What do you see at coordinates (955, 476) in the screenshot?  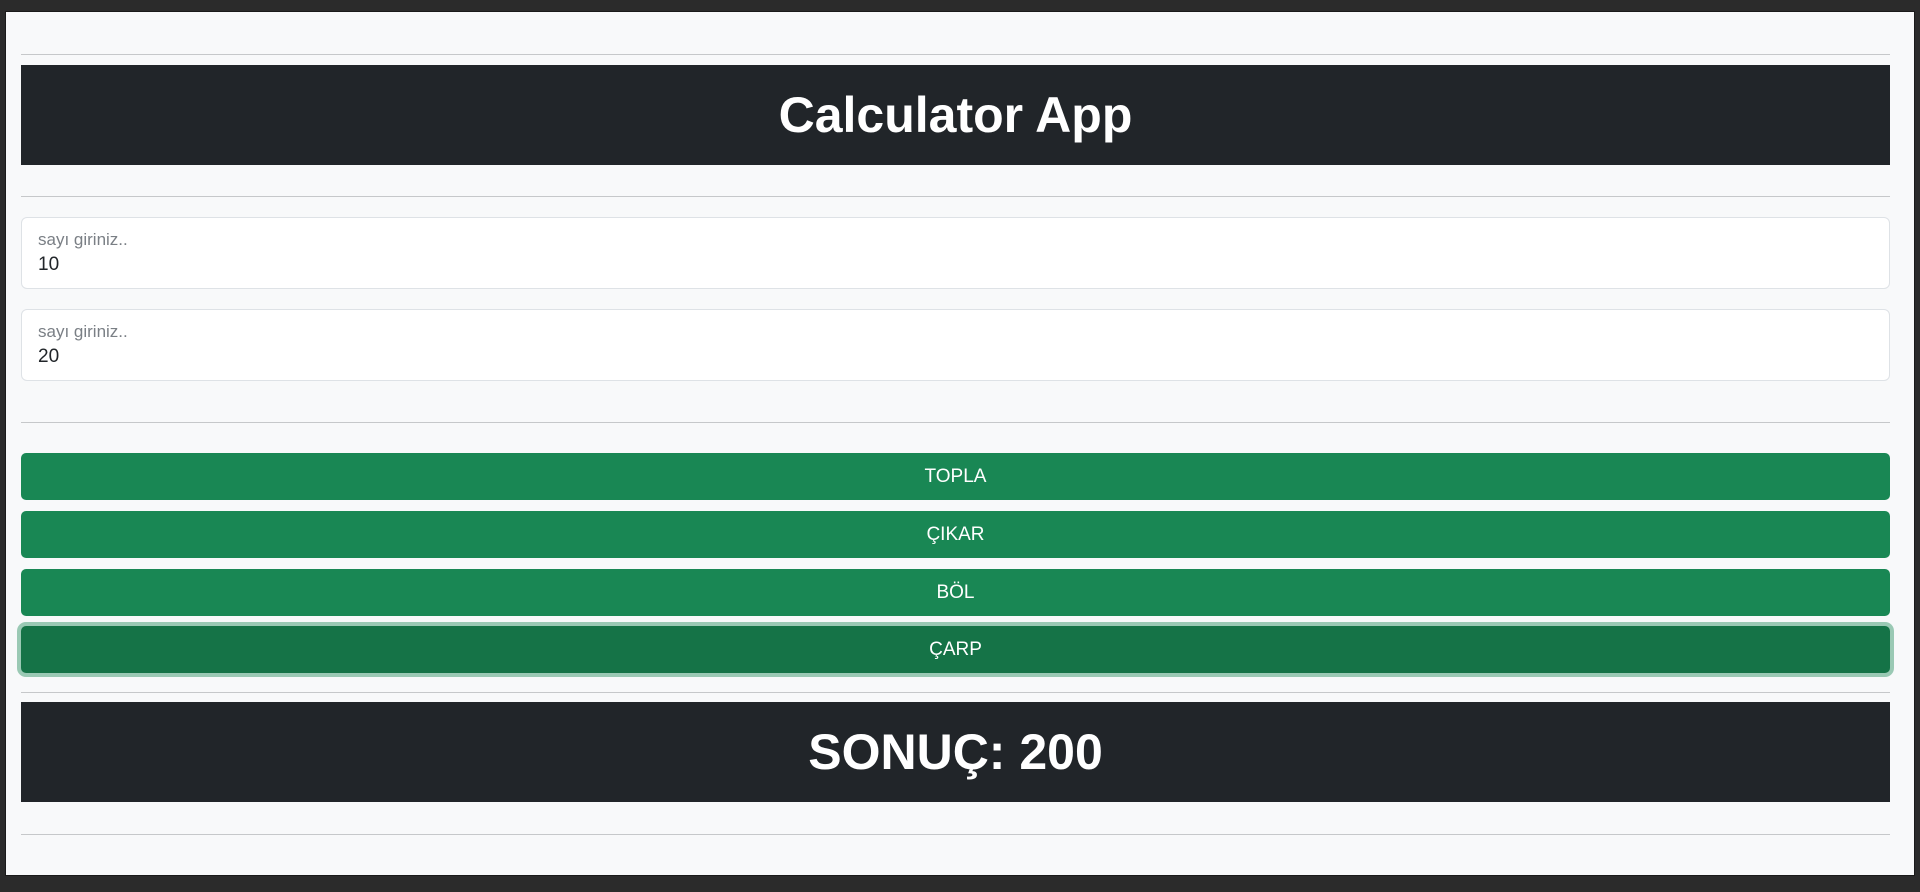 I see `add-button: TOPLA` at bounding box center [955, 476].